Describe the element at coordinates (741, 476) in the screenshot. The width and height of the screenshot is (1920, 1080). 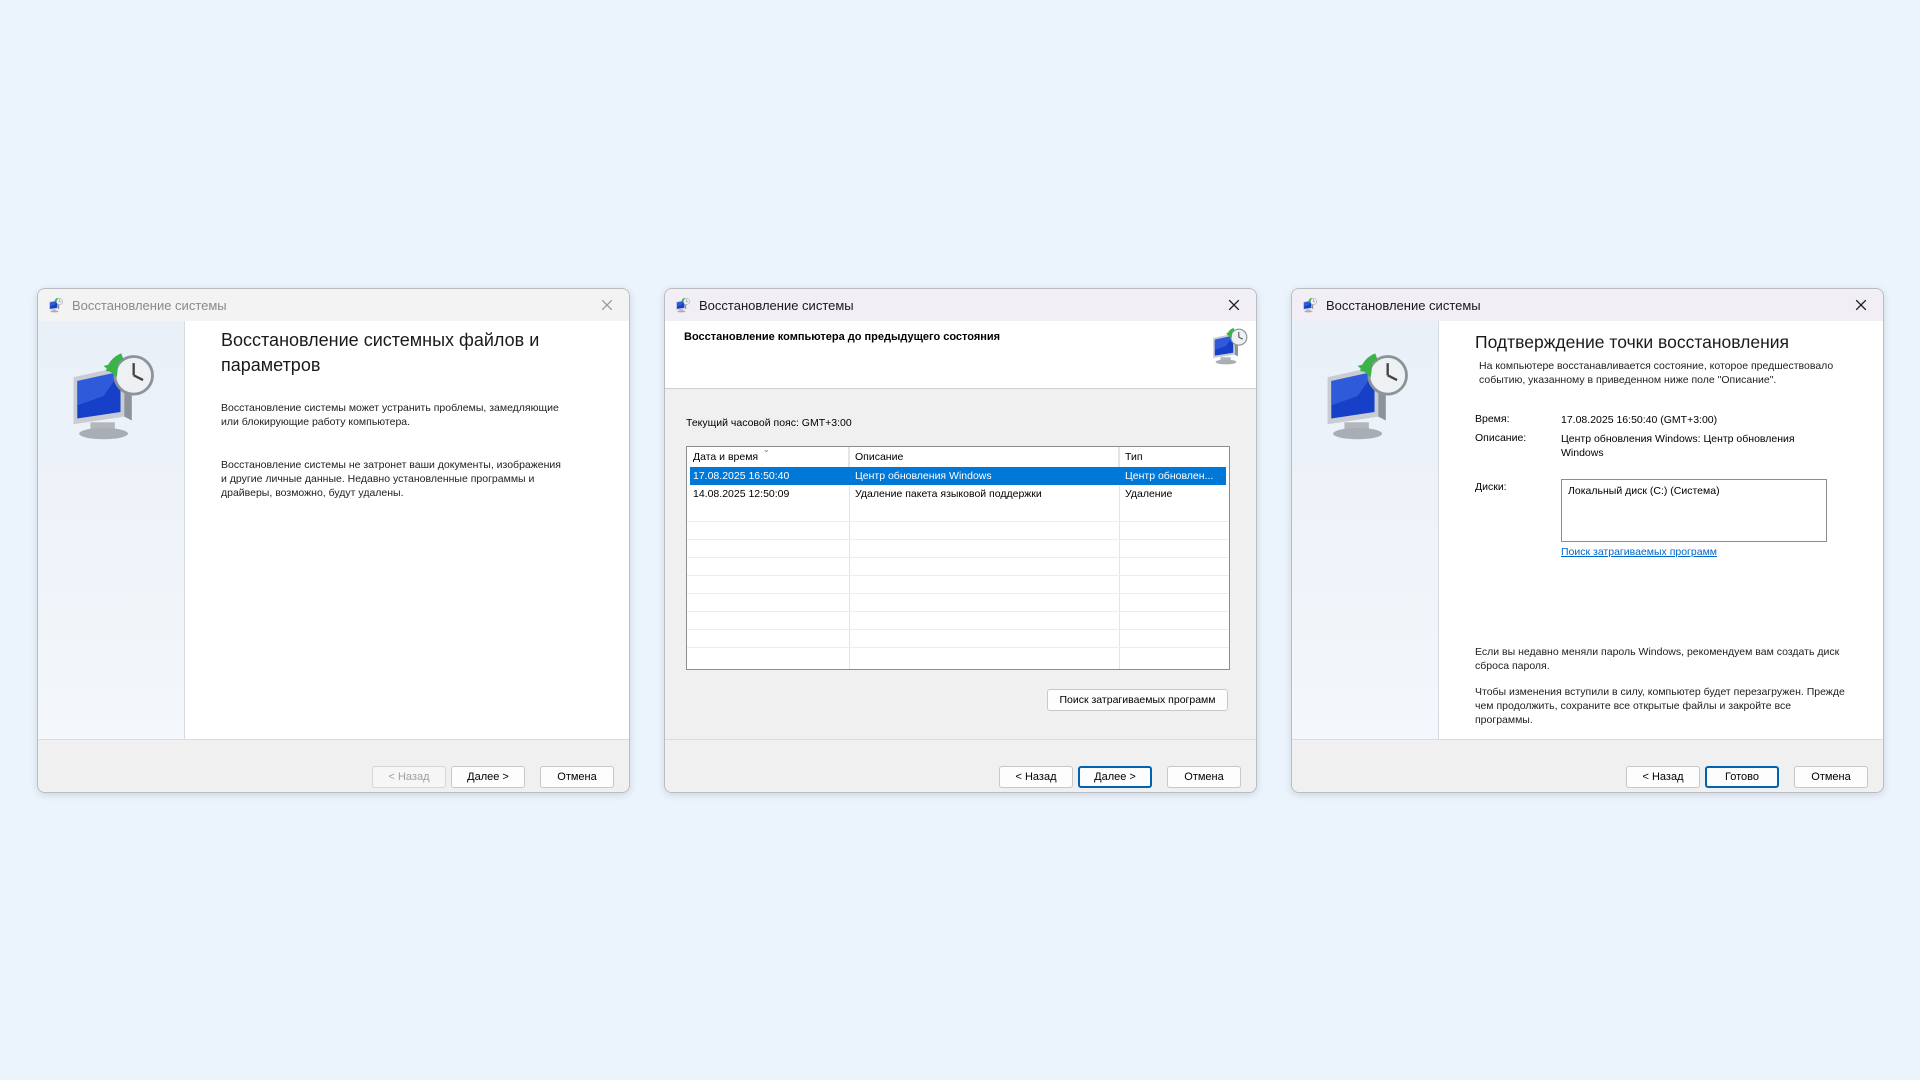
I see `cell-datetime: 17.08.2025 16:50:40` at that location.